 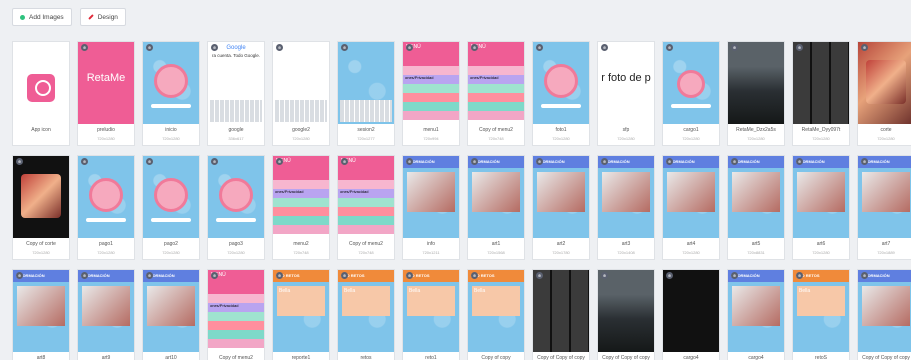 I want to click on screen-card: PRO RETOSBella⊕reto1720x1280, so click(x=431, y=314).